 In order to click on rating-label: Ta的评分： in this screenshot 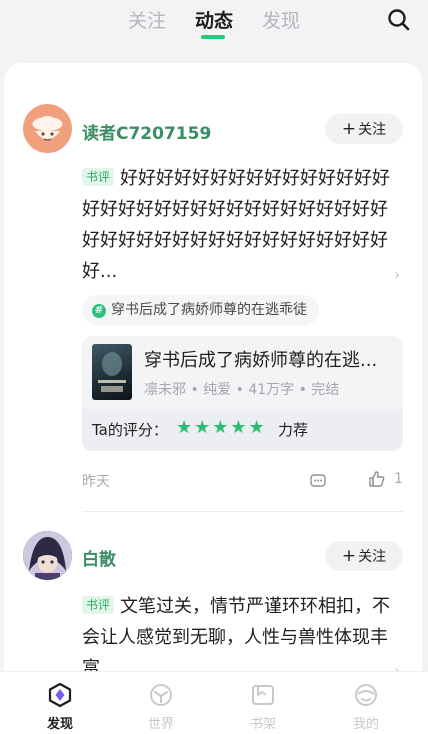, I will do `click(130, 430)`.